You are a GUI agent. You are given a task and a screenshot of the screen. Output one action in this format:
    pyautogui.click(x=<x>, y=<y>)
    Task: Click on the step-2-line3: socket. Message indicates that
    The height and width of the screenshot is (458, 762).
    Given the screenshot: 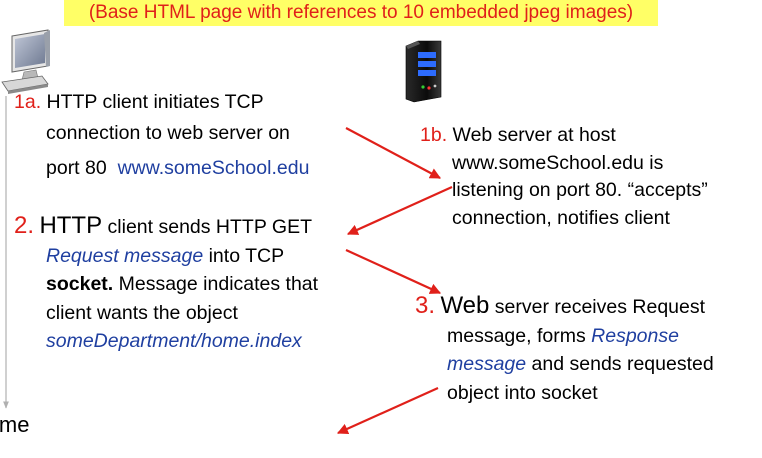 What is the action you would take?
    pyautogui.click(x=182, y=284)
    